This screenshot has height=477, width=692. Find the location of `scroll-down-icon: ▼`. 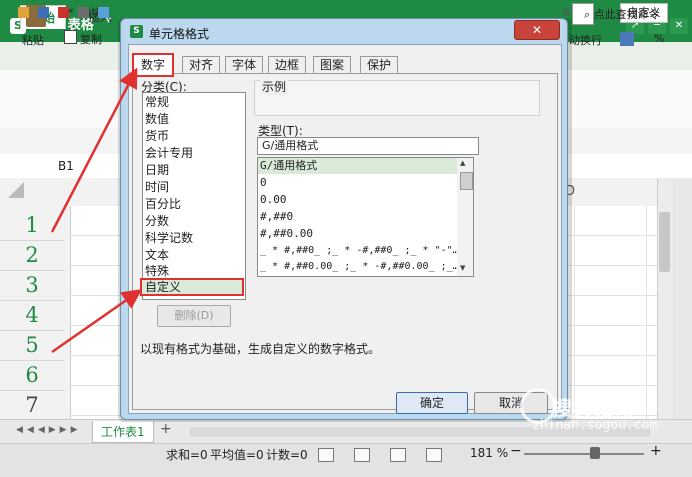

scroll-down-icon: ▼ is located at coordinates (462, 268).